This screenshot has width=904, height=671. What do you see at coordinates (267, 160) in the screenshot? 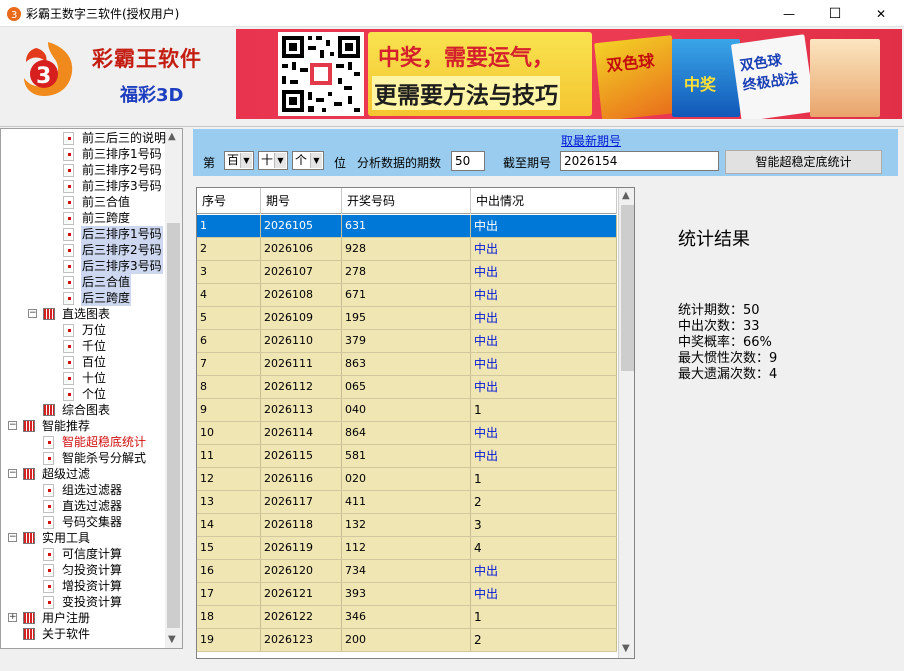
I see `position-select-2-value: 十` at bounding box center [267, 160].